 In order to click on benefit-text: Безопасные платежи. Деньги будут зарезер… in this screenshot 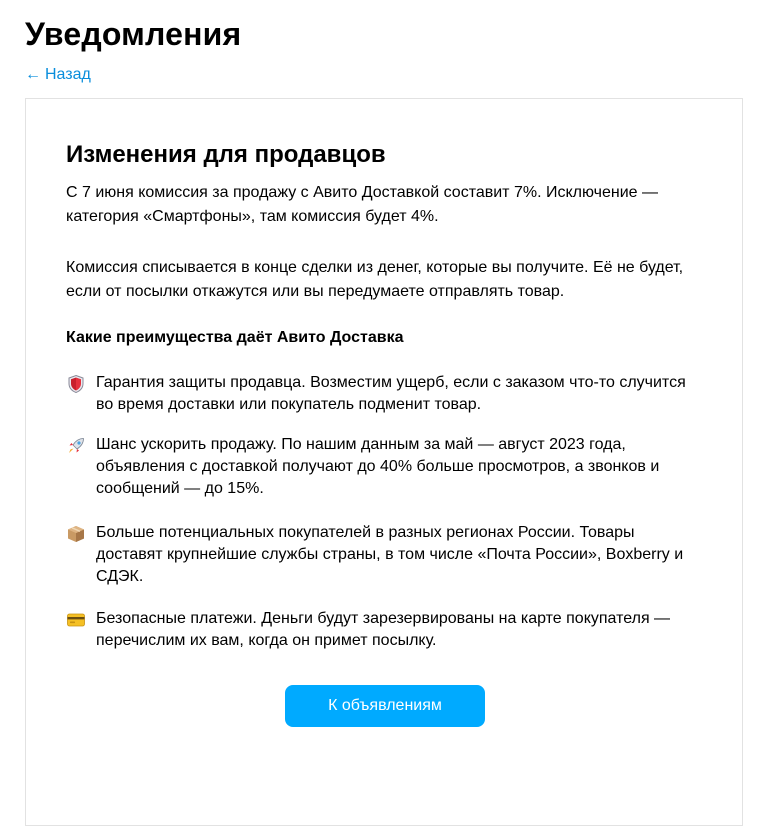, I will do `click(383, 629)`.